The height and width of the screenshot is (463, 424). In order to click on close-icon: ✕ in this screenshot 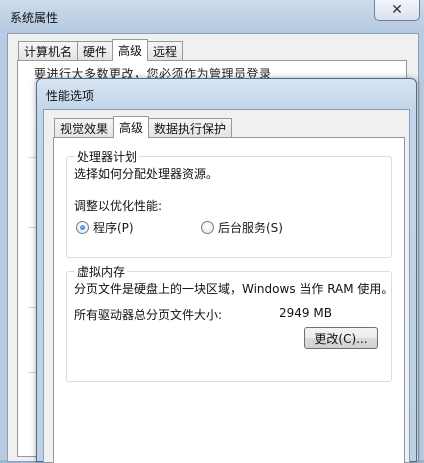, I will do `click(397, 10)`.